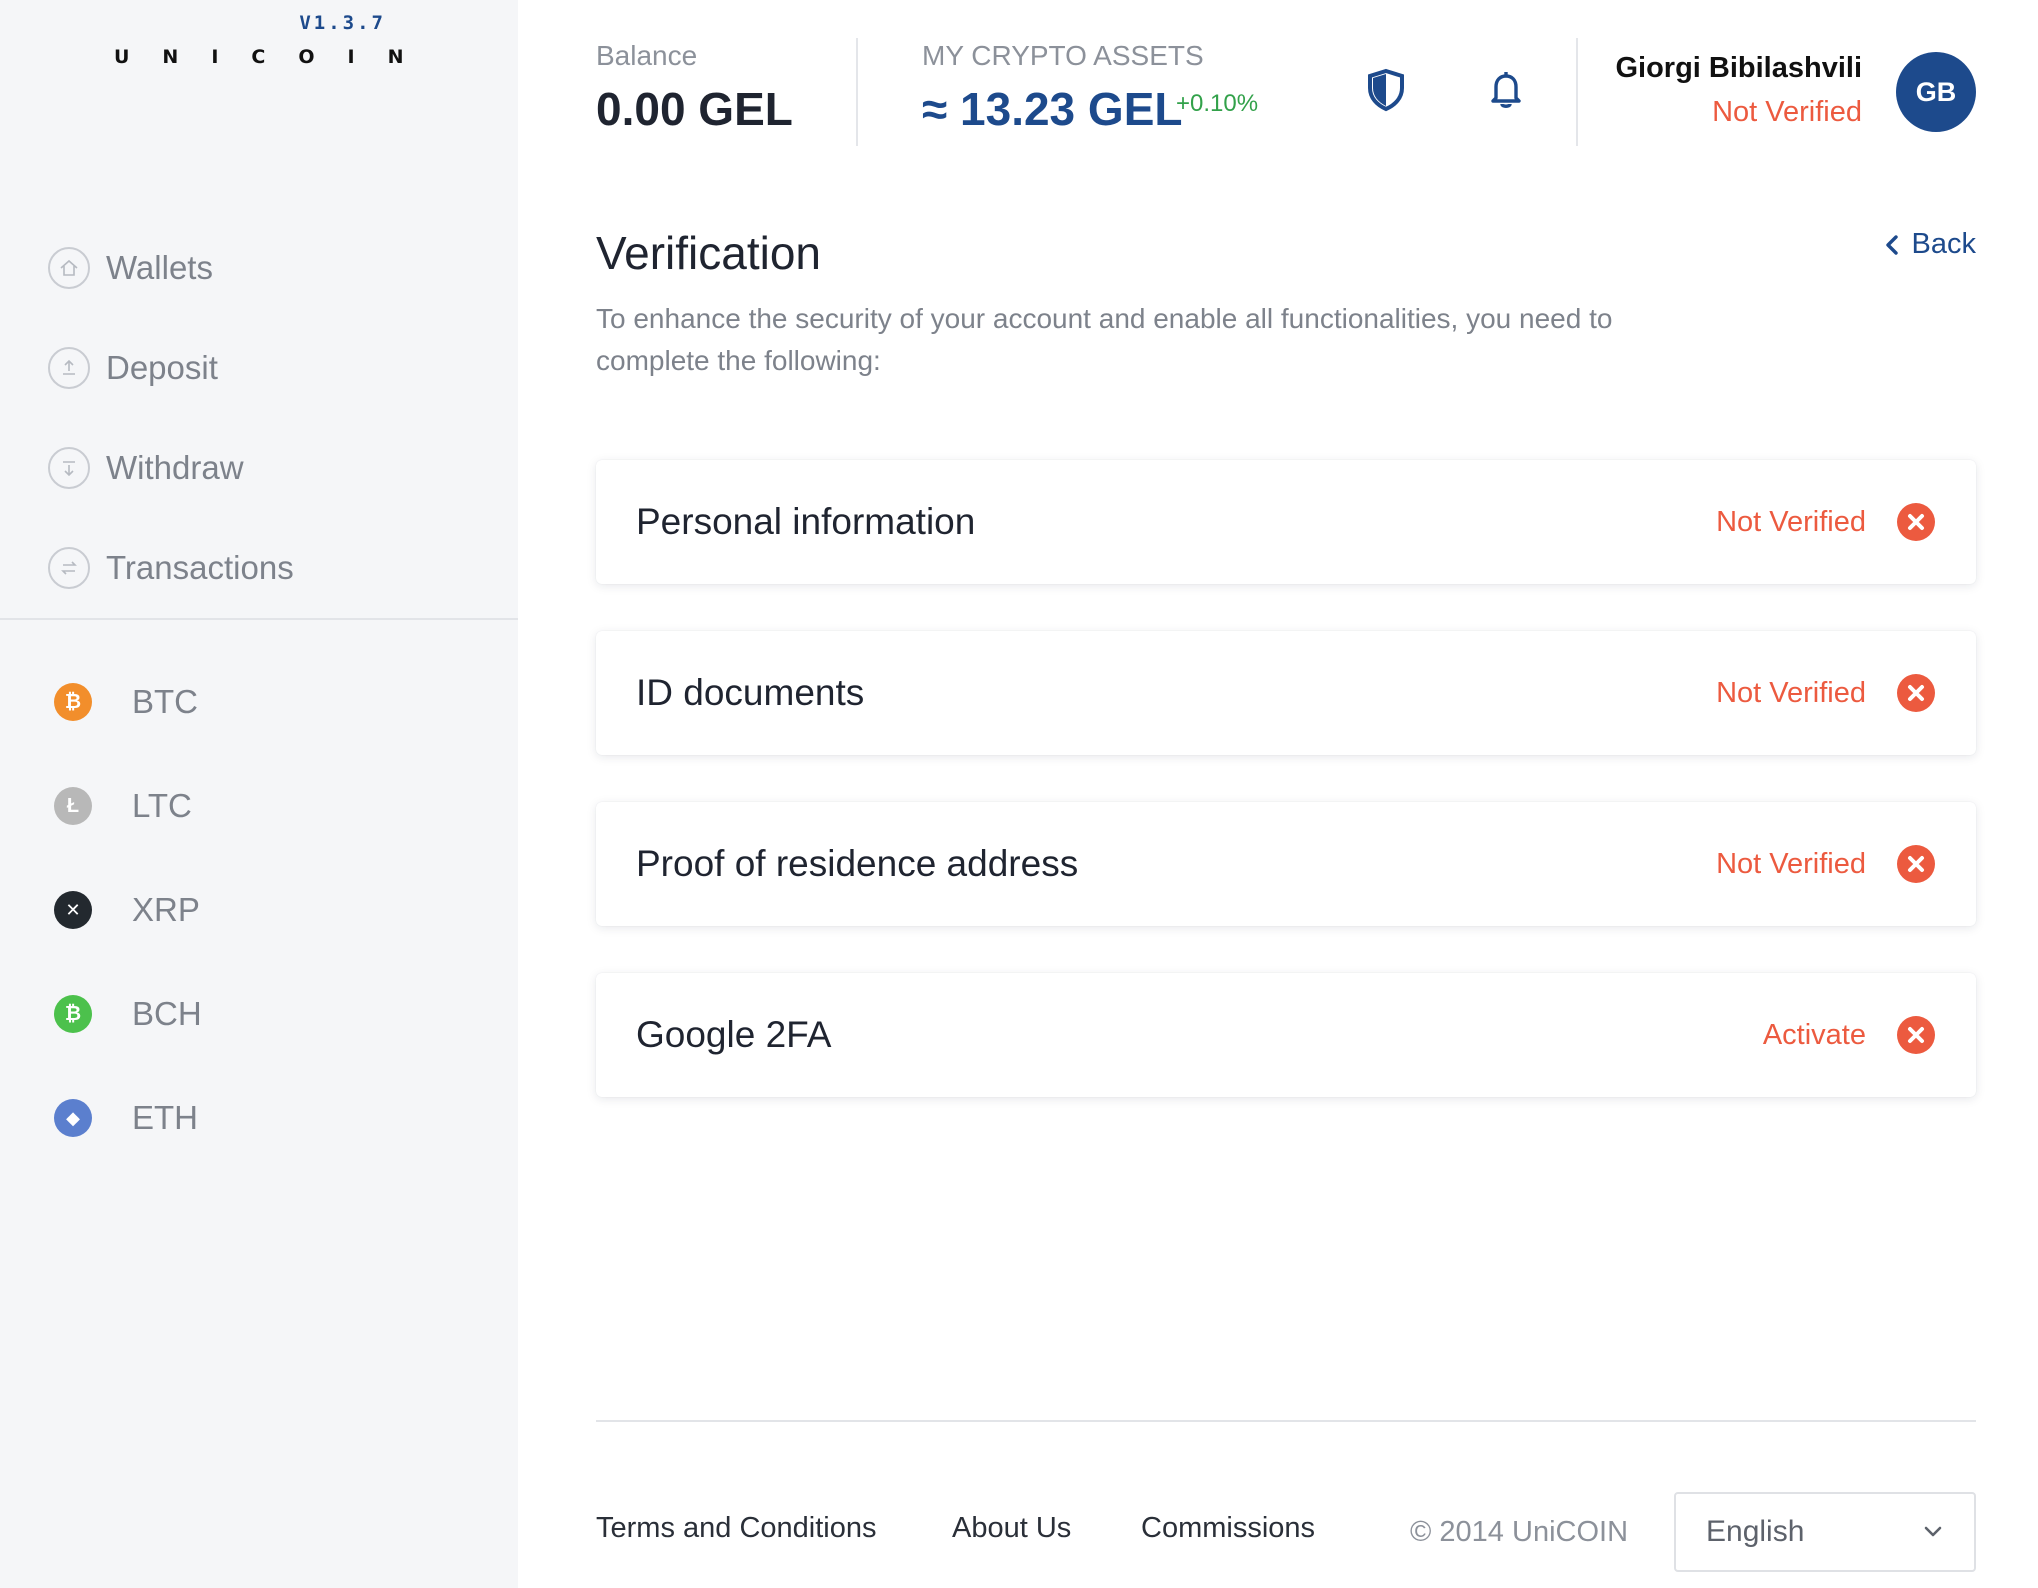  I want to click on sidebar-item-wallets: Wallets, so click(258, 268).